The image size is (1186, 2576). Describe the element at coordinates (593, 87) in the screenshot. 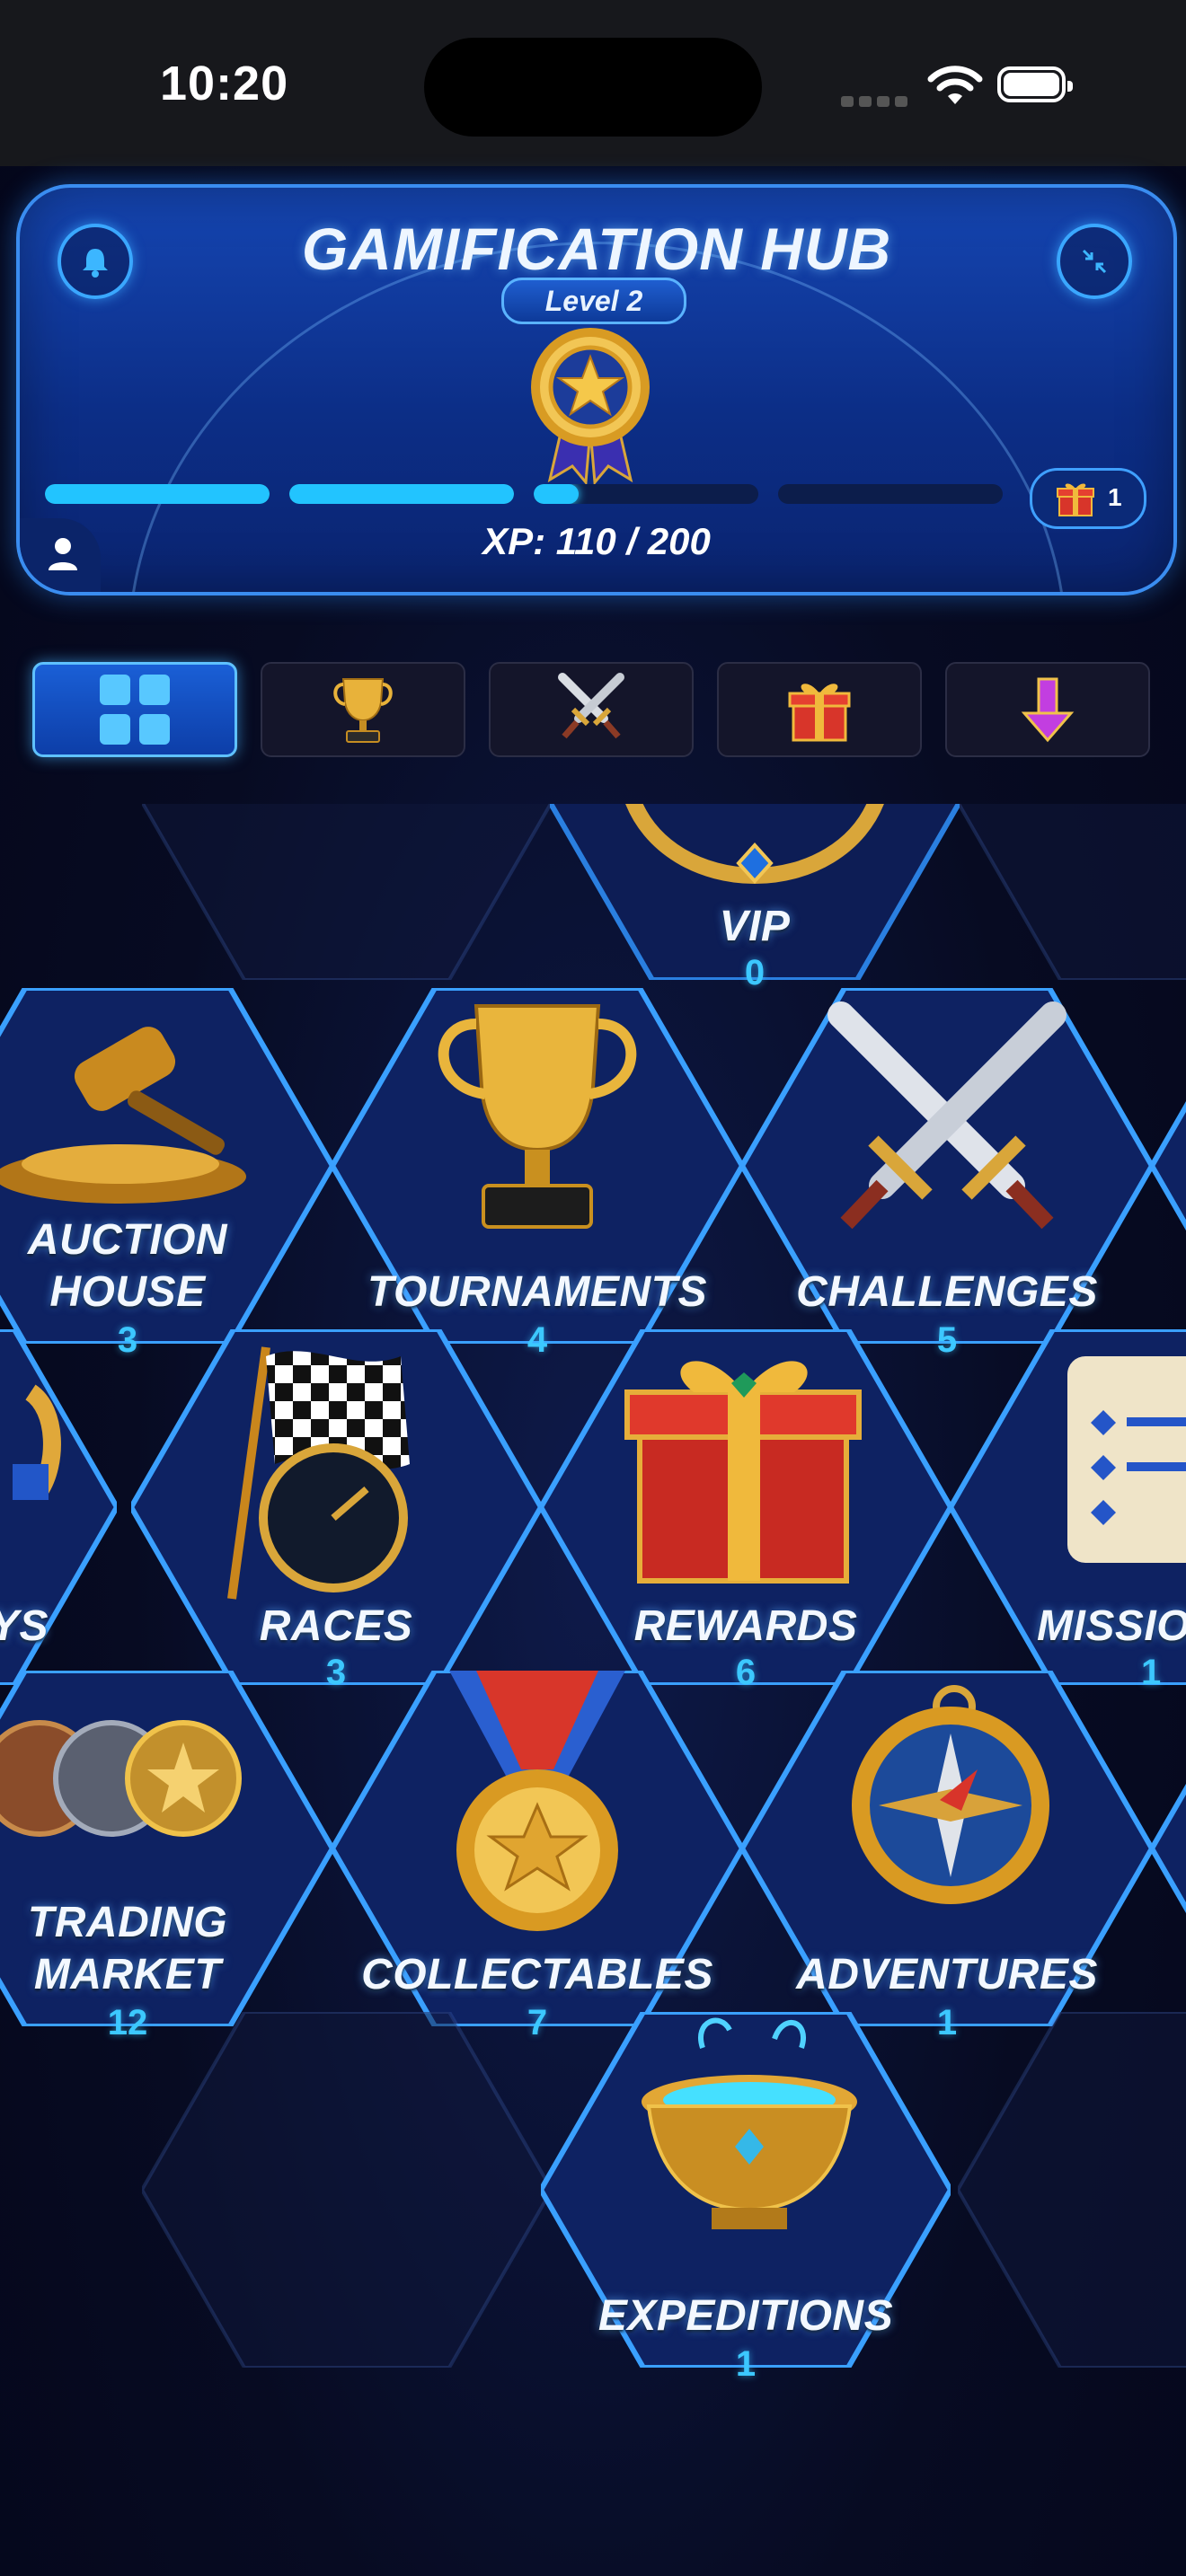

I see `dynamic-island` at that location.